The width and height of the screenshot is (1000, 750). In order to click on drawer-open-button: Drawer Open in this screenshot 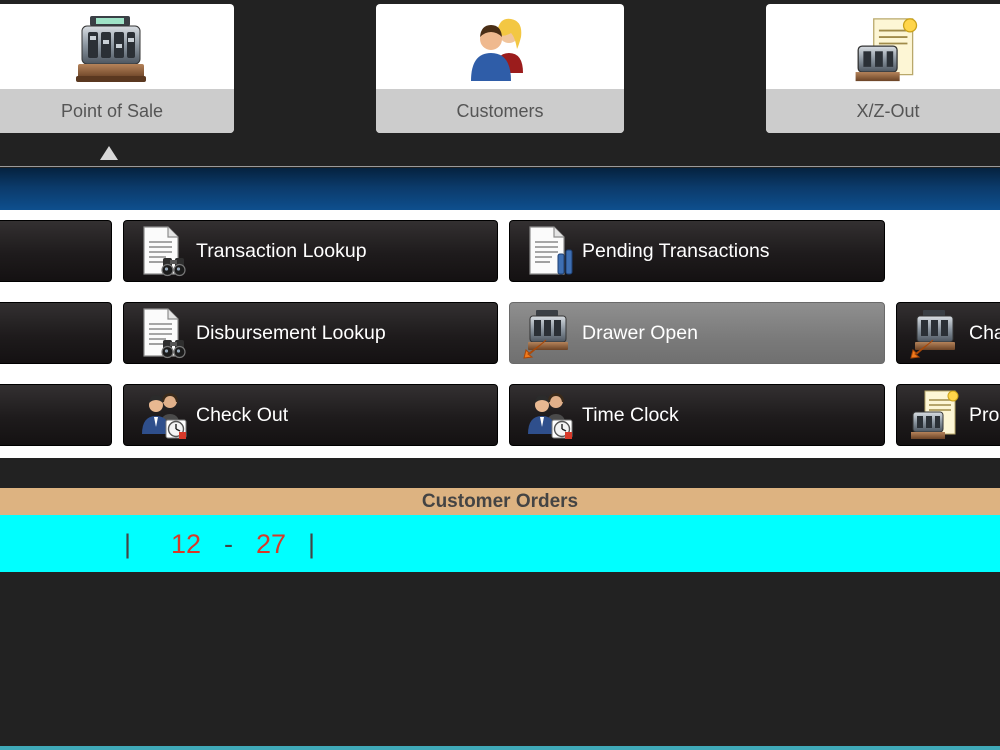, I will do `click(697, 333)`.